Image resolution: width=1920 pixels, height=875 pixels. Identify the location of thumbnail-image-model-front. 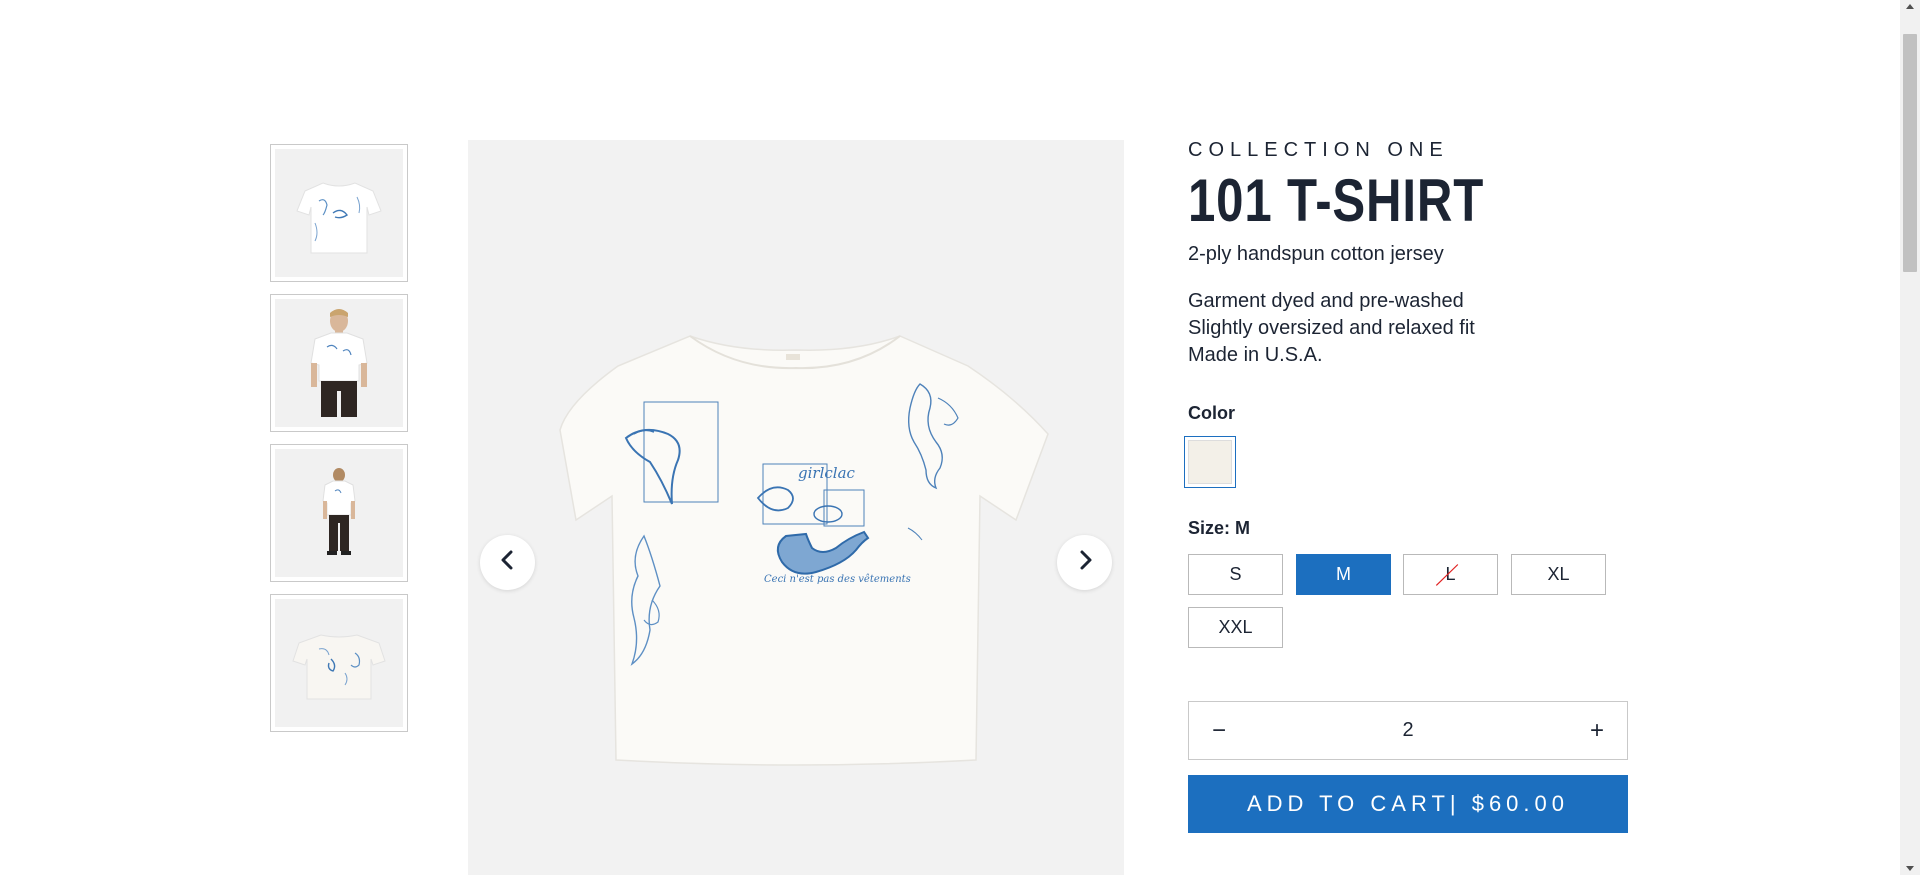
(339, 363).